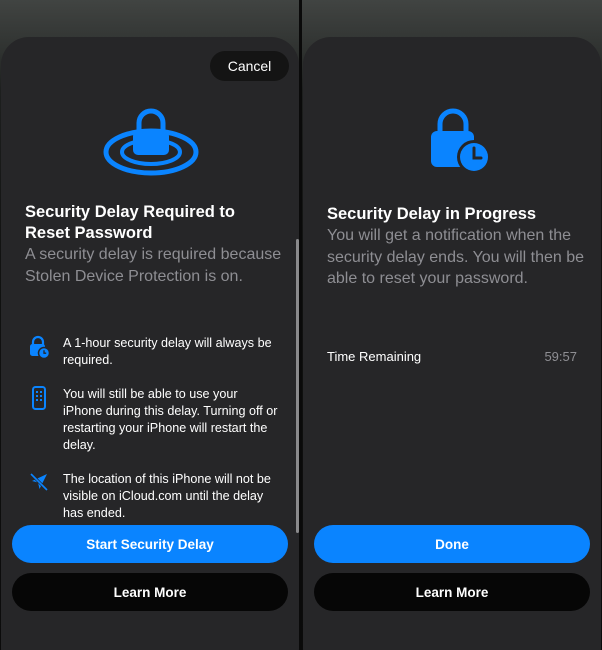 The width and height of the screenshot is (602, 650). What do you see at coordinates (151, 142) in the screenshot?
I see `lock-rings-icon` at bounding box center [151, 142].